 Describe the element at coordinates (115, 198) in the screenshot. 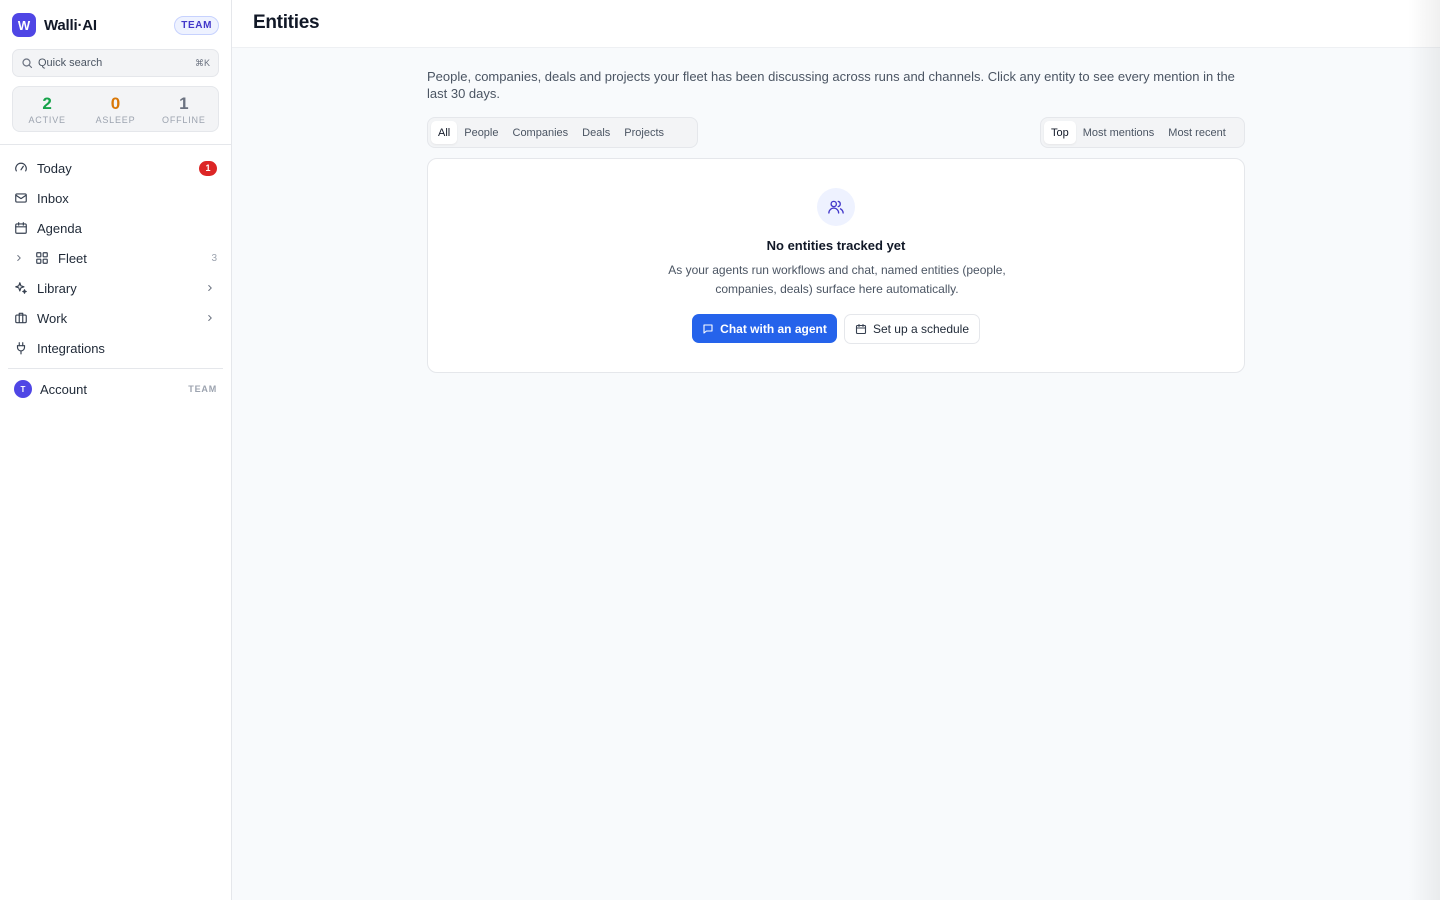

I see `sidebar-item-inbox: Inbox` at that location.